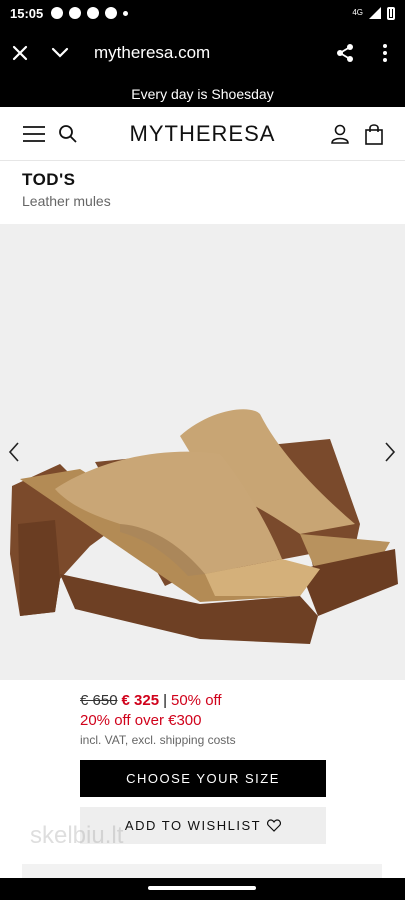 This screenshot has width=405, height=900. I want to click on url-field: mytheresa.com, so click(209, 53).